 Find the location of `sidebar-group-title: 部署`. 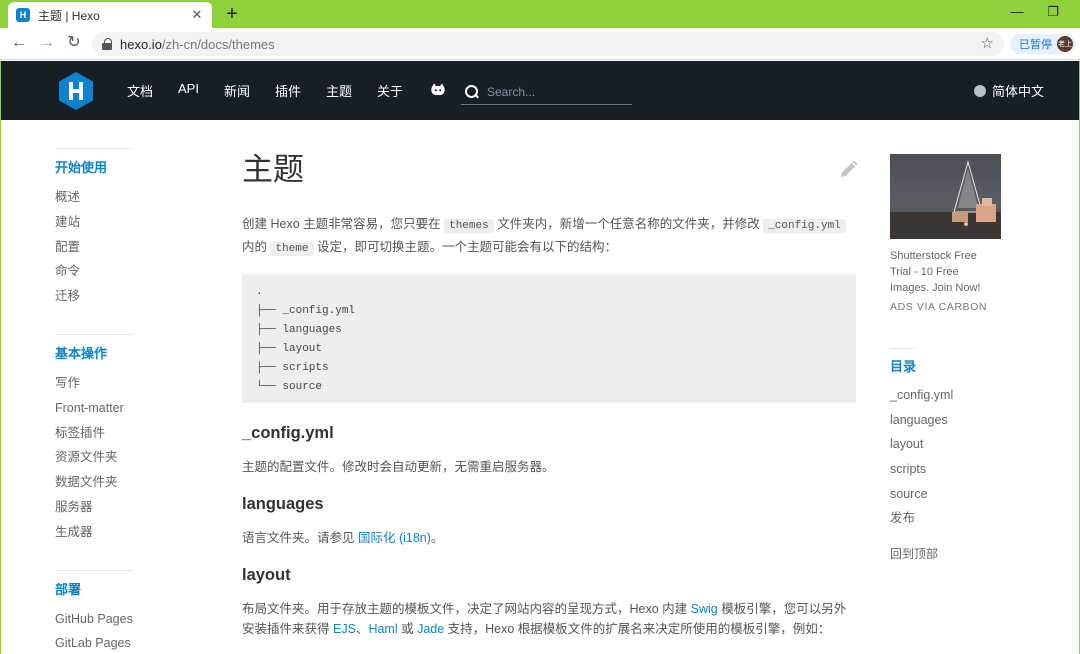

sidebar-group-title: 部署 is located at coordinates (68, 589).